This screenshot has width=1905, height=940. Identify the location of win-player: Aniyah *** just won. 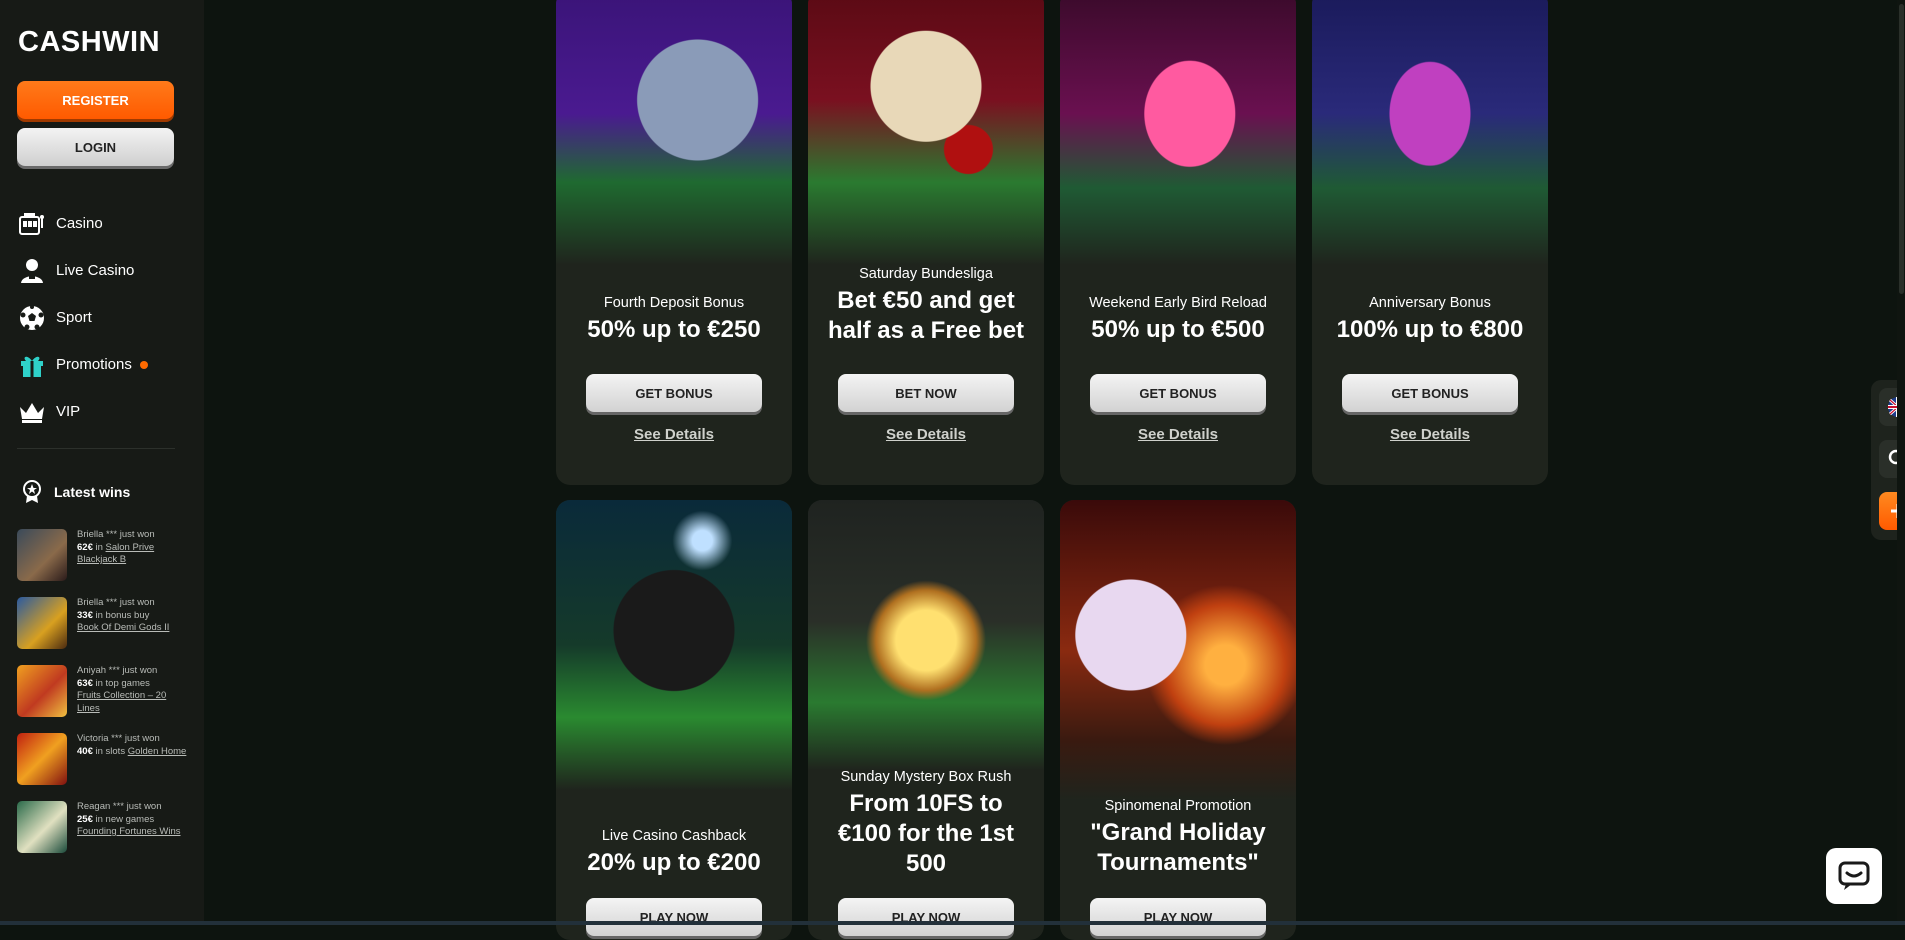
(117, 670).